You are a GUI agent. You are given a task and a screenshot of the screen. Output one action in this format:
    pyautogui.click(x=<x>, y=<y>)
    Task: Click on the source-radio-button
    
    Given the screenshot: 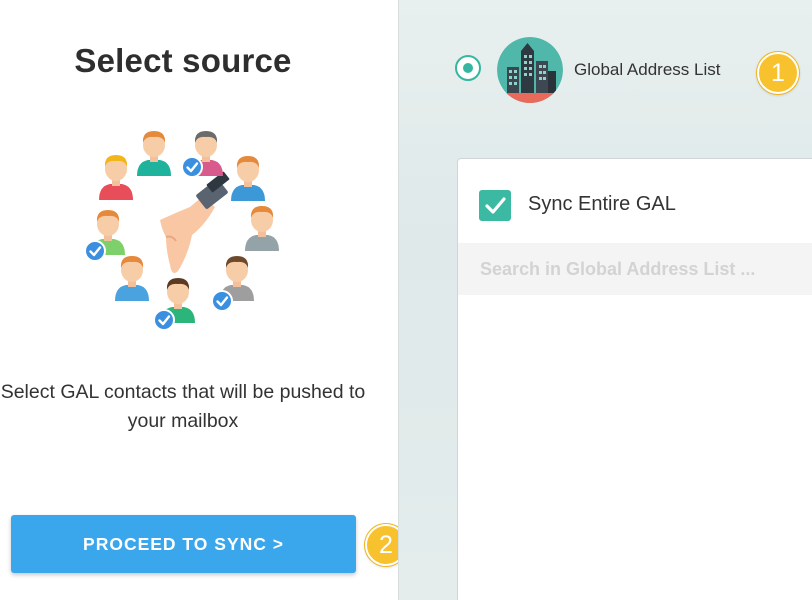 What is the action you would take?
    pyautogui.click(x=468, y=68)
    